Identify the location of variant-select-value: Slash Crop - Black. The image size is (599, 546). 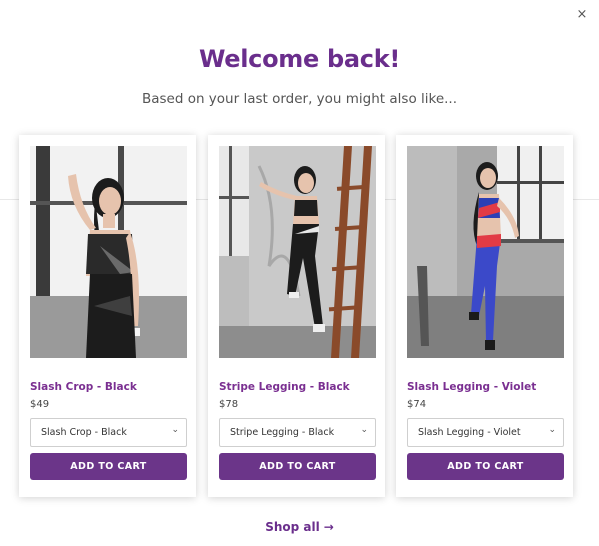
(84, 432).